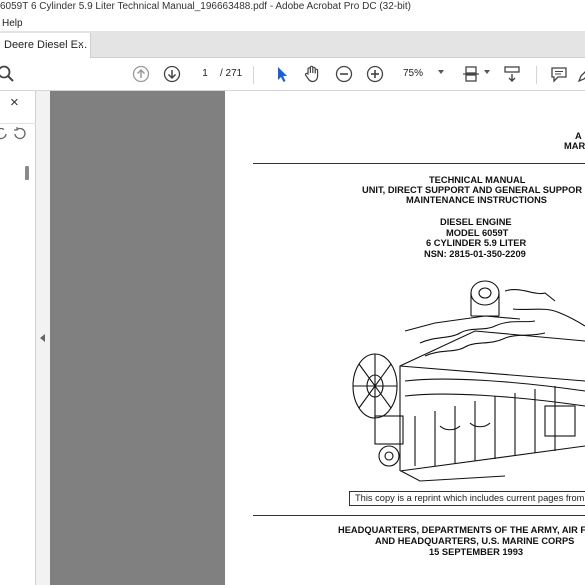  Describe the element at coordinates (476, 552) in the screenshot. I see `doc-footer-3: 15 SEPTEMBER 1993` at that location.